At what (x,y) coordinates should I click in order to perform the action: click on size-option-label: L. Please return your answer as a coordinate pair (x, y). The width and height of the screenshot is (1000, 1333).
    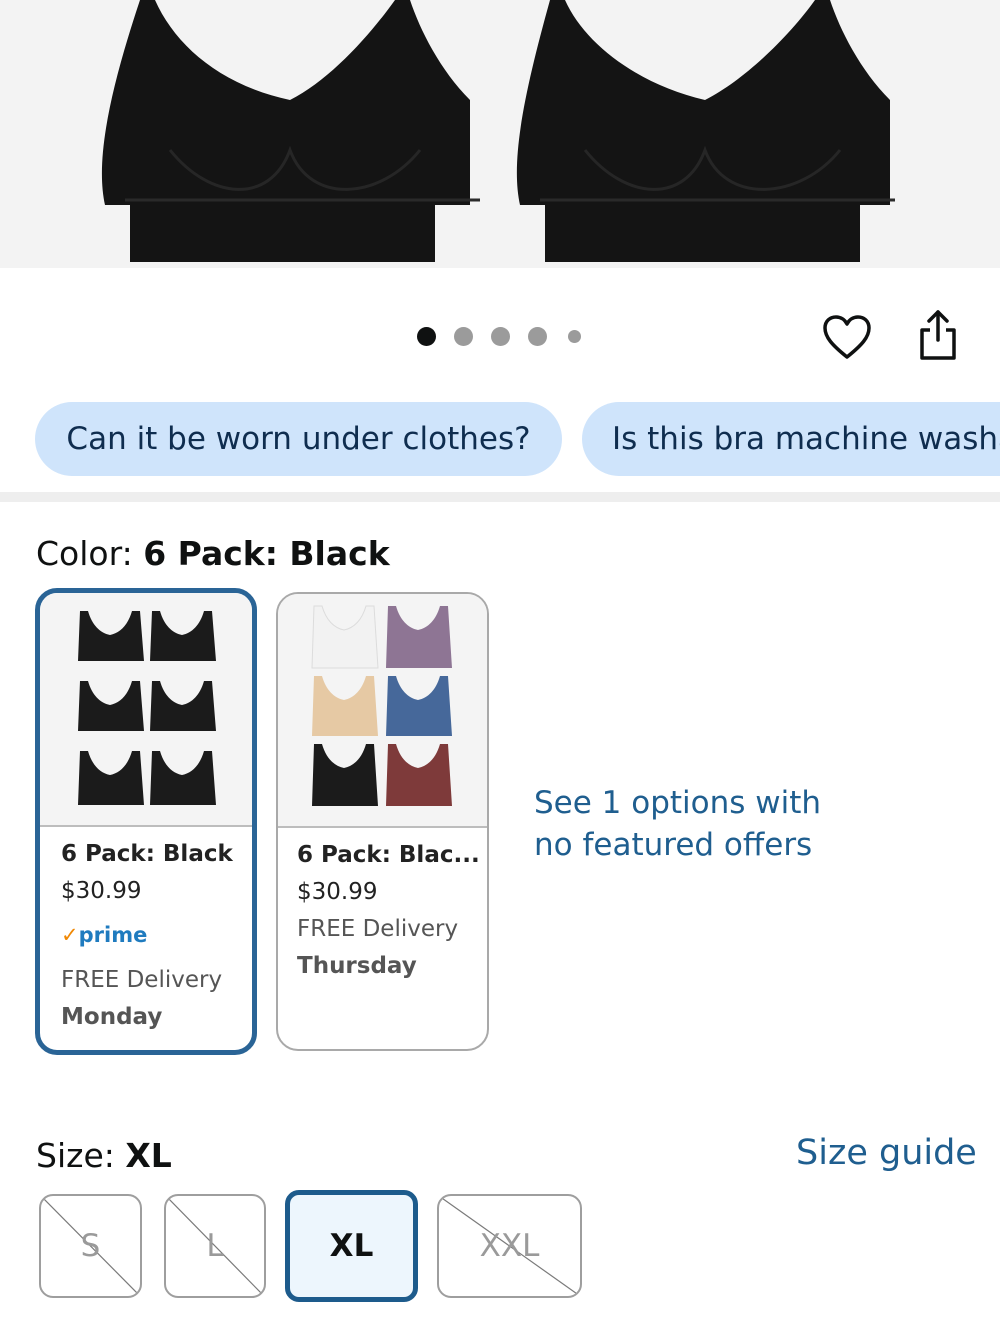
    Looking at the image, I should click on (215, 1246).